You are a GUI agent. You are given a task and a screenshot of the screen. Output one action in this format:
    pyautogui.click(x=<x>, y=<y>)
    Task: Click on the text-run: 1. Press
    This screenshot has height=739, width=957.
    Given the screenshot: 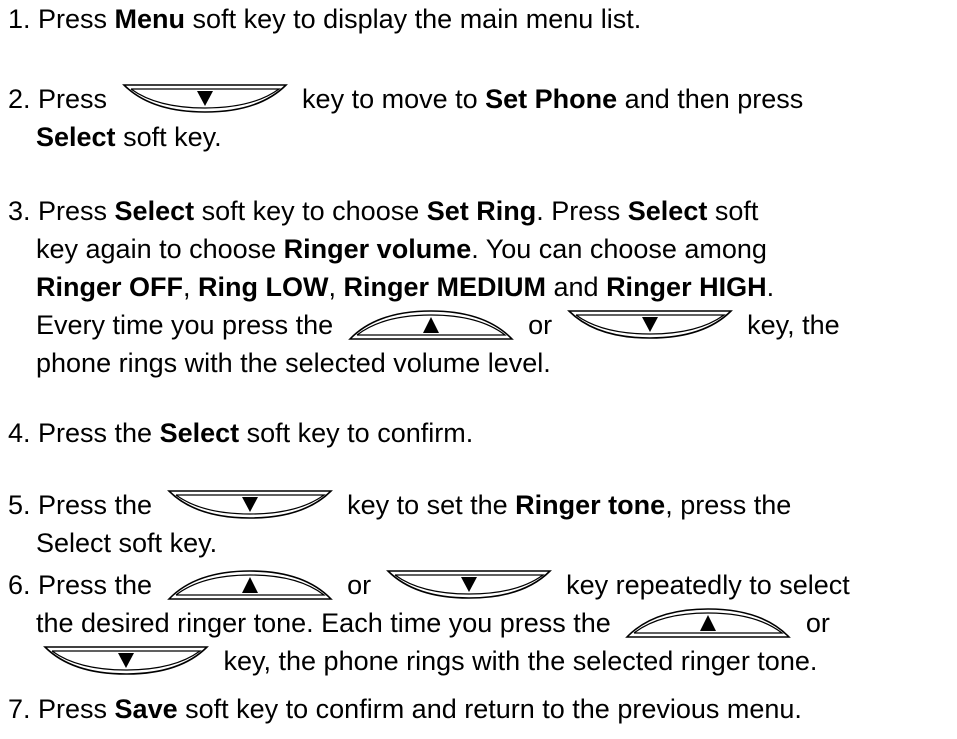 What is the action you would take?
    pyautogui.click(x=61, y=19)
    